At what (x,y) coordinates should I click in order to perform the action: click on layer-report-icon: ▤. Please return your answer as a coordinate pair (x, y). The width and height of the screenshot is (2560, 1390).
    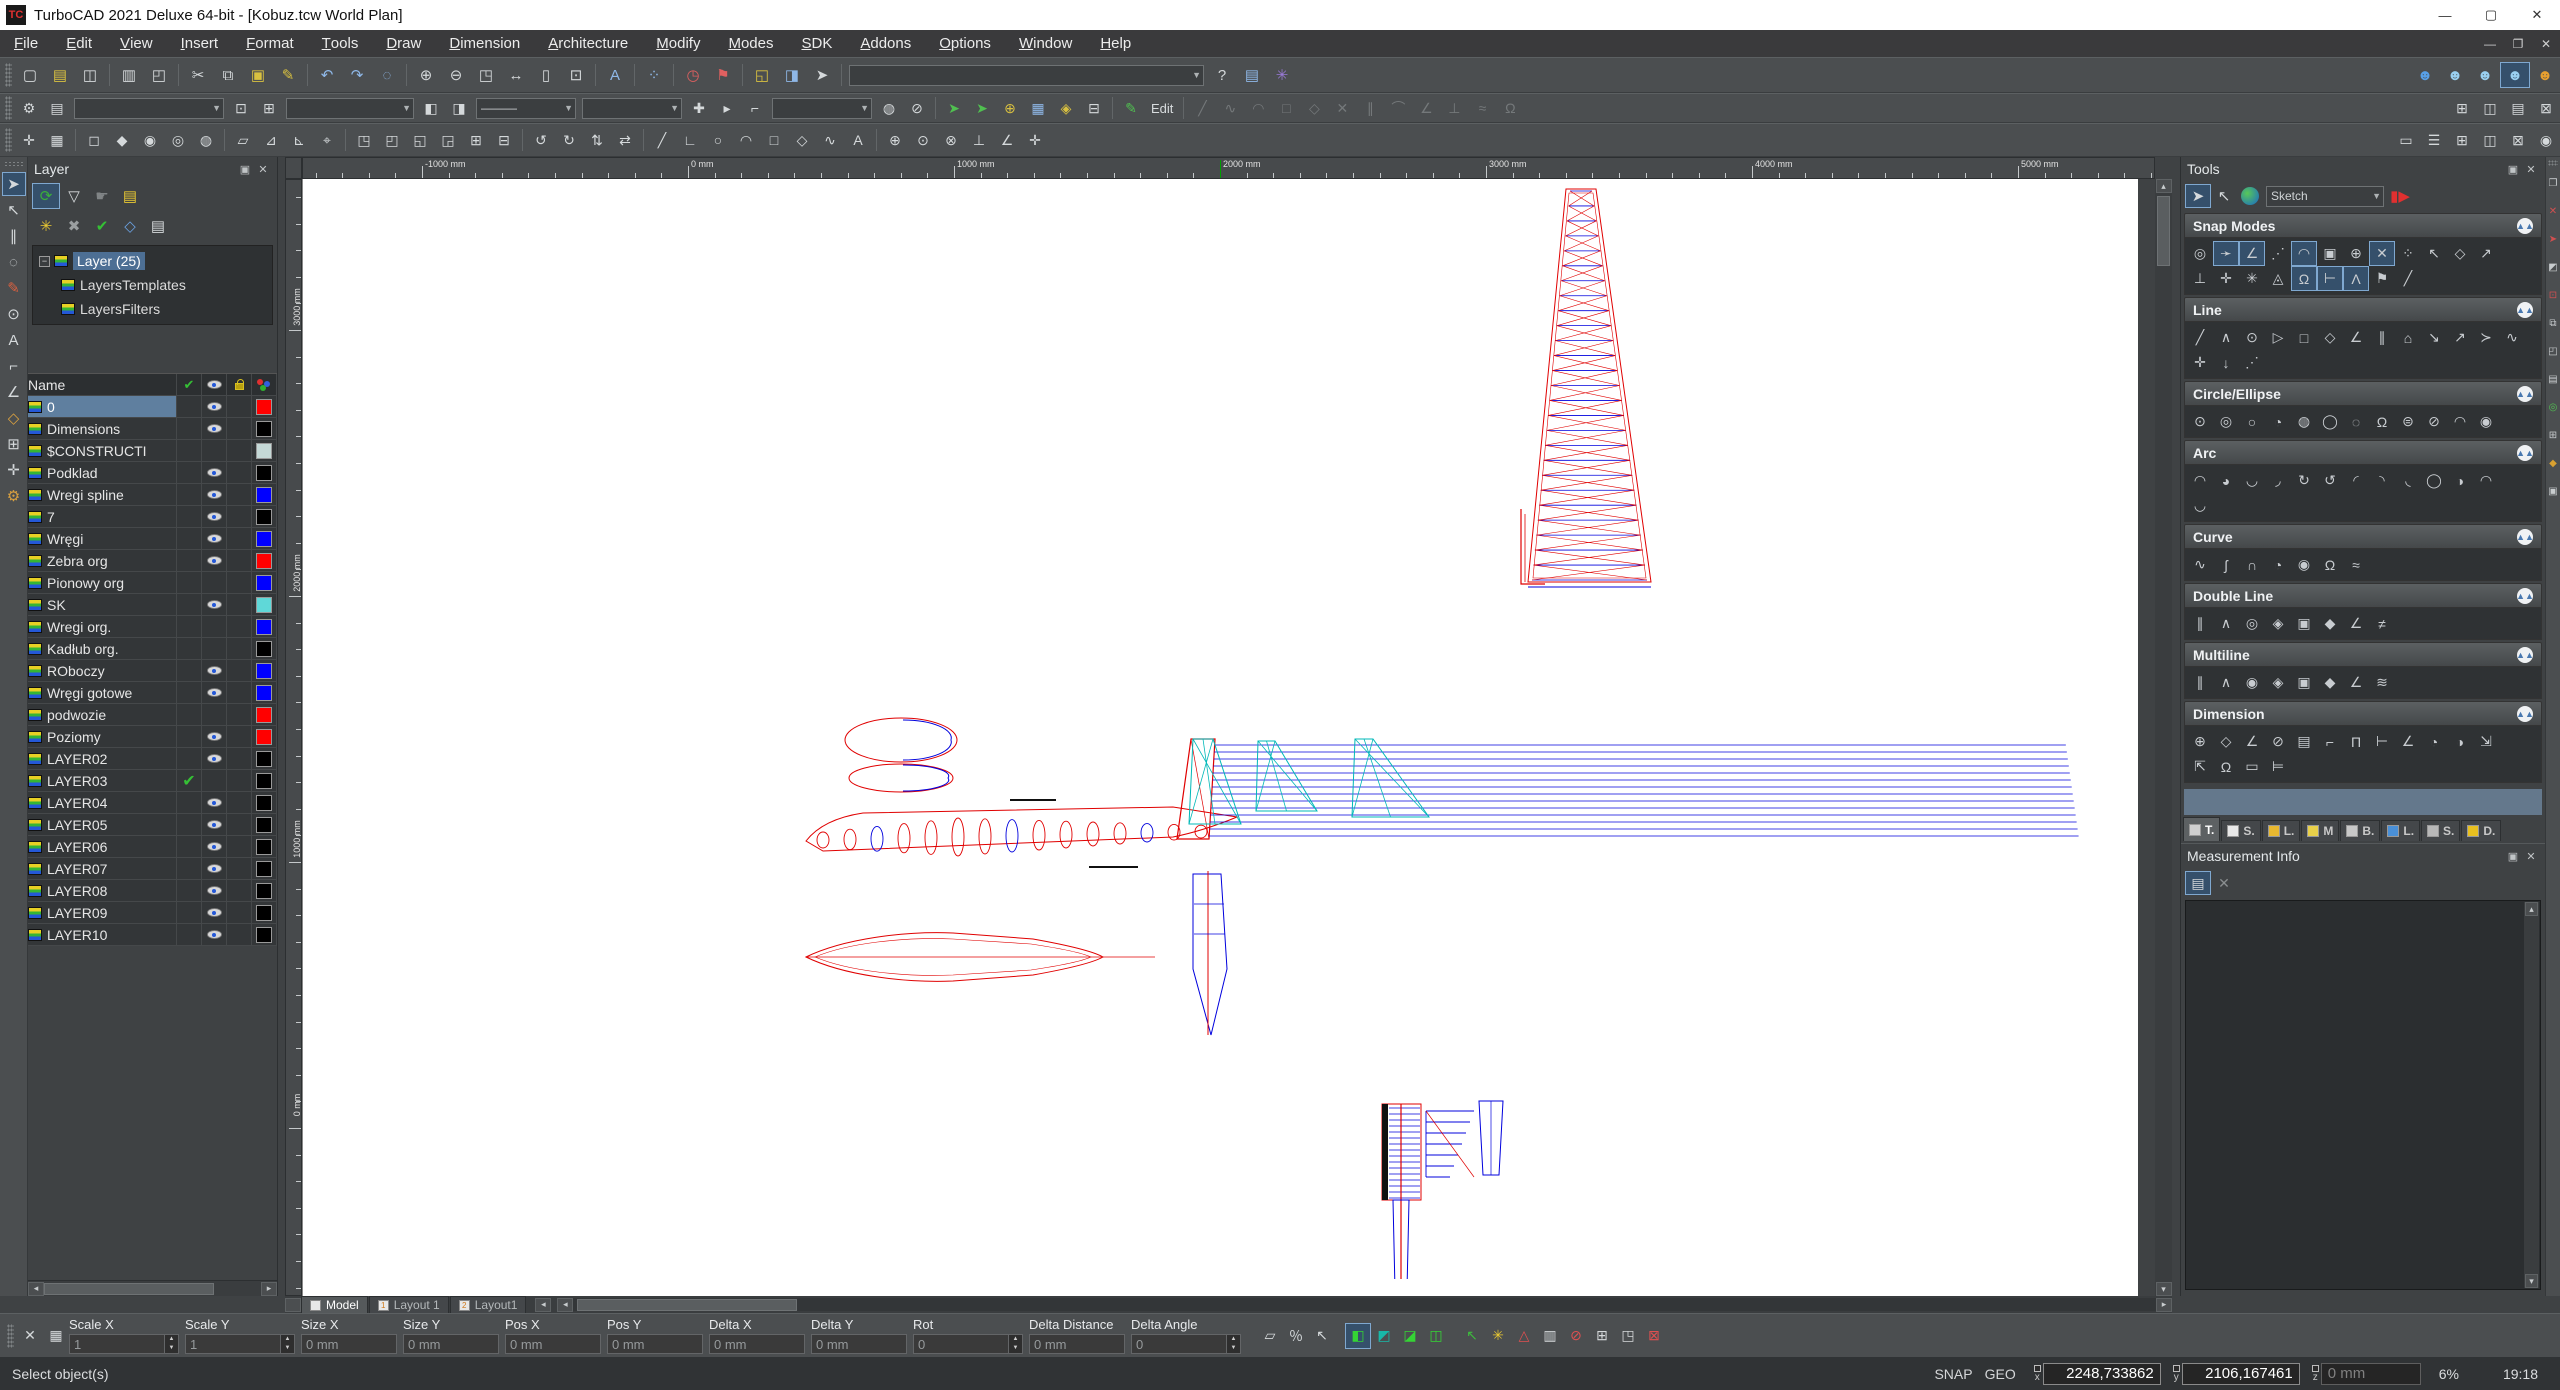
    Looking at the image, I should click on (158, 226).